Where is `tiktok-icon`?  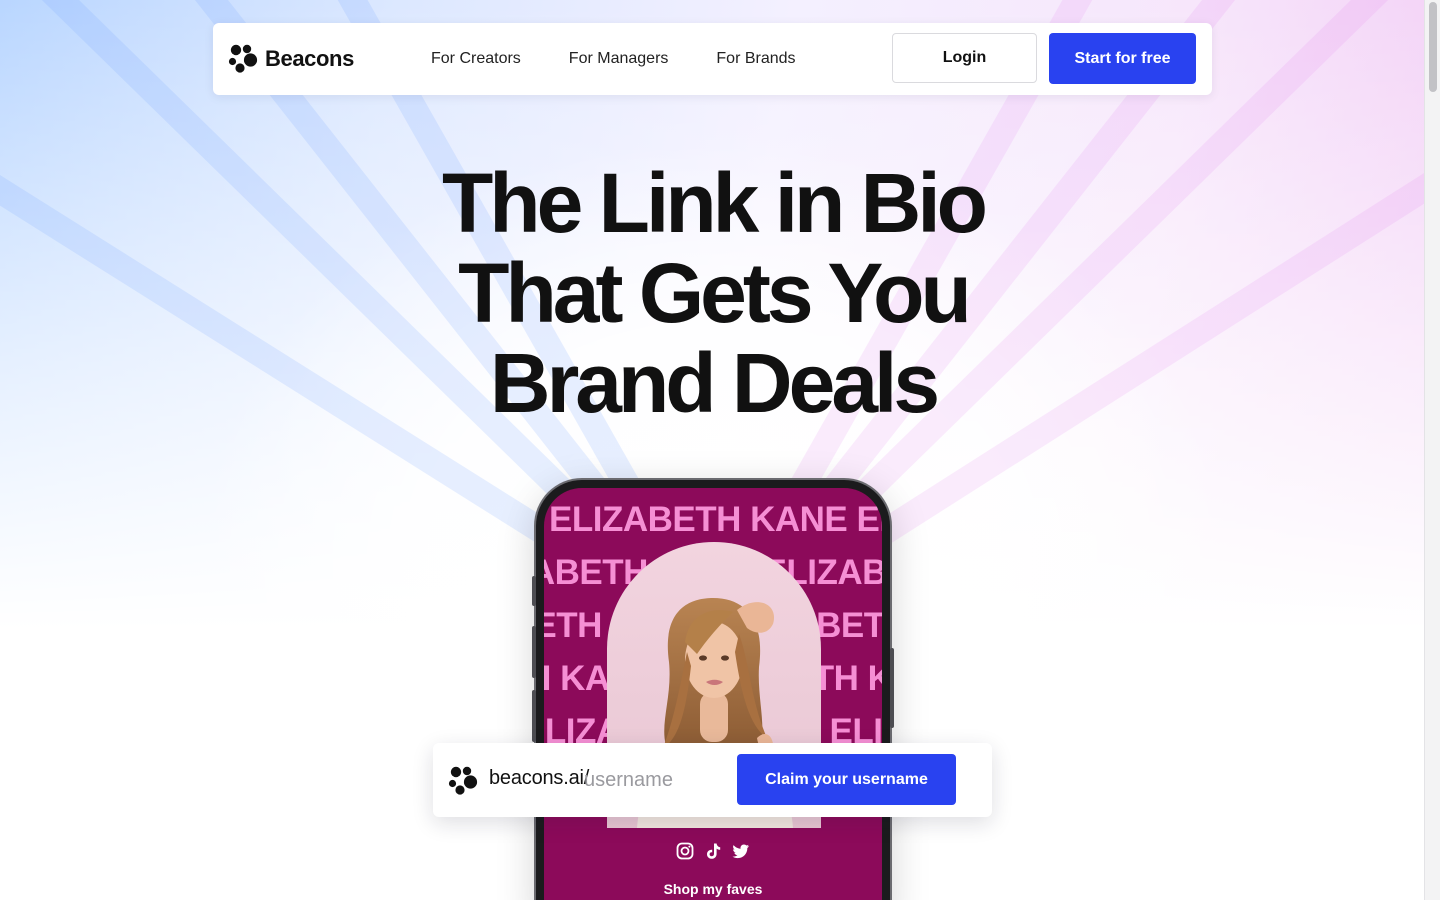
tiktok-icon is located at coordinates (713, 851).